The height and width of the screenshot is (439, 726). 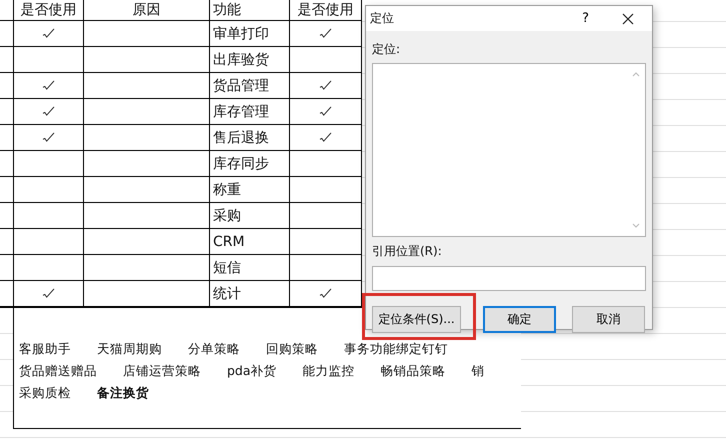 What do you see at coordinates (129, 349) in the screenshot?
I see `feature-text: 天猫周期购` at bounding box center [129, 349].